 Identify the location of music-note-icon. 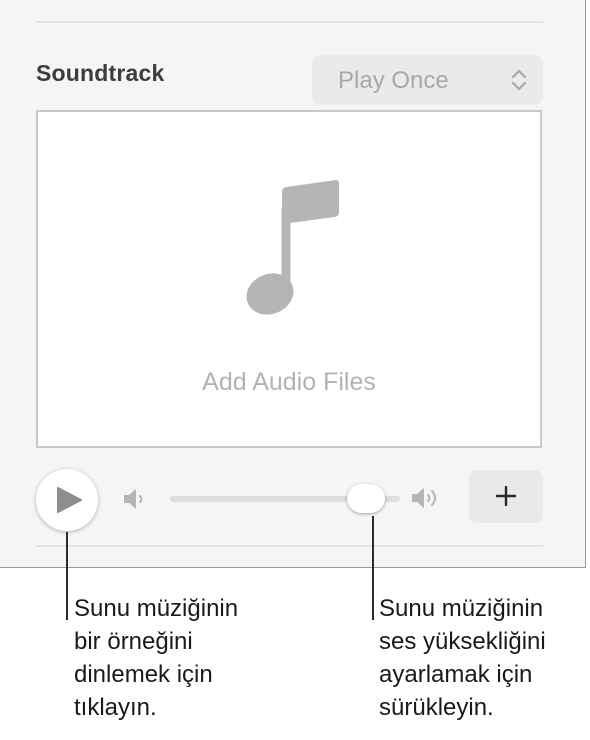
(292, 247).